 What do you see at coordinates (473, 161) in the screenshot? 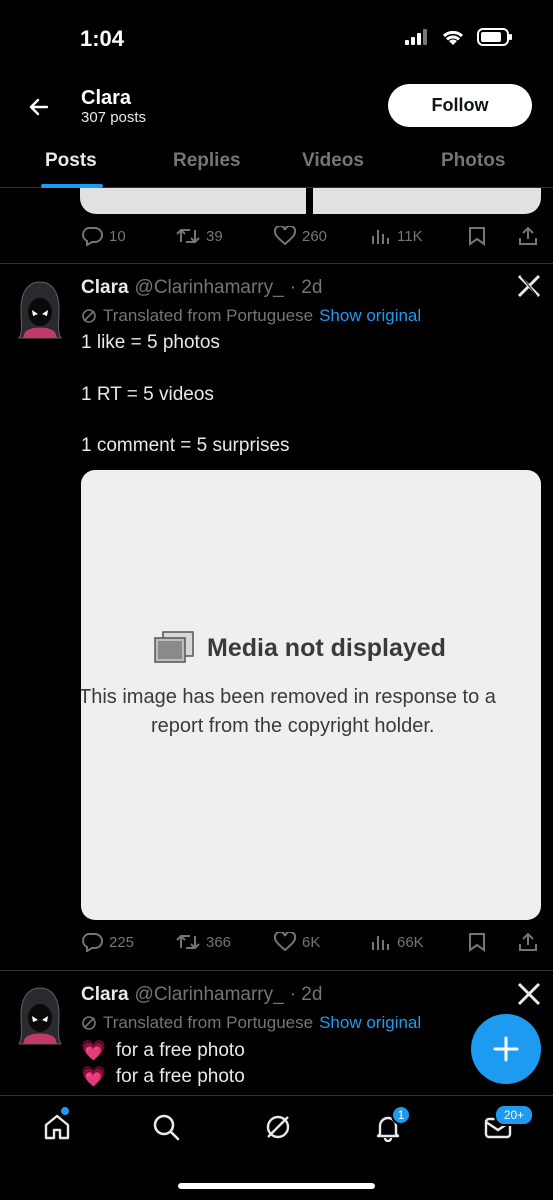
I see `tab-photos: Photos` at bounding box center [473, 161].